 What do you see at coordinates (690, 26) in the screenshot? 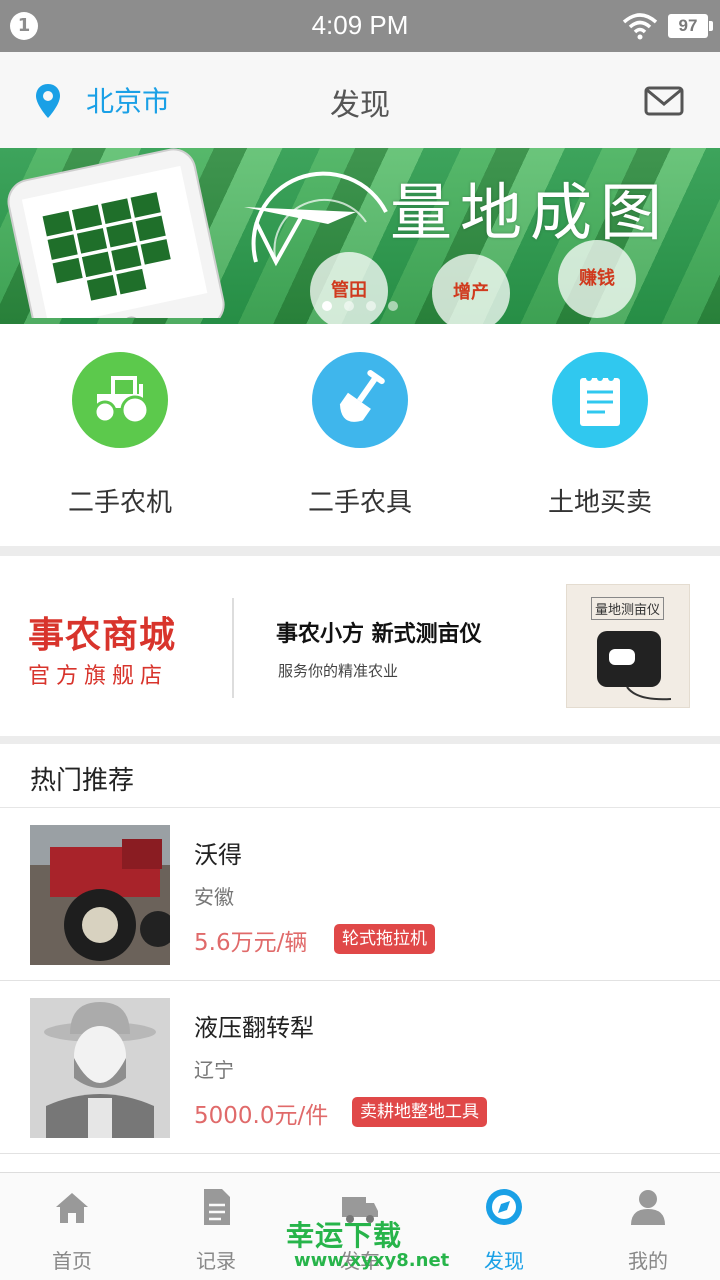
I see `battery-indicator: 97` at bounding box center [690, 26].